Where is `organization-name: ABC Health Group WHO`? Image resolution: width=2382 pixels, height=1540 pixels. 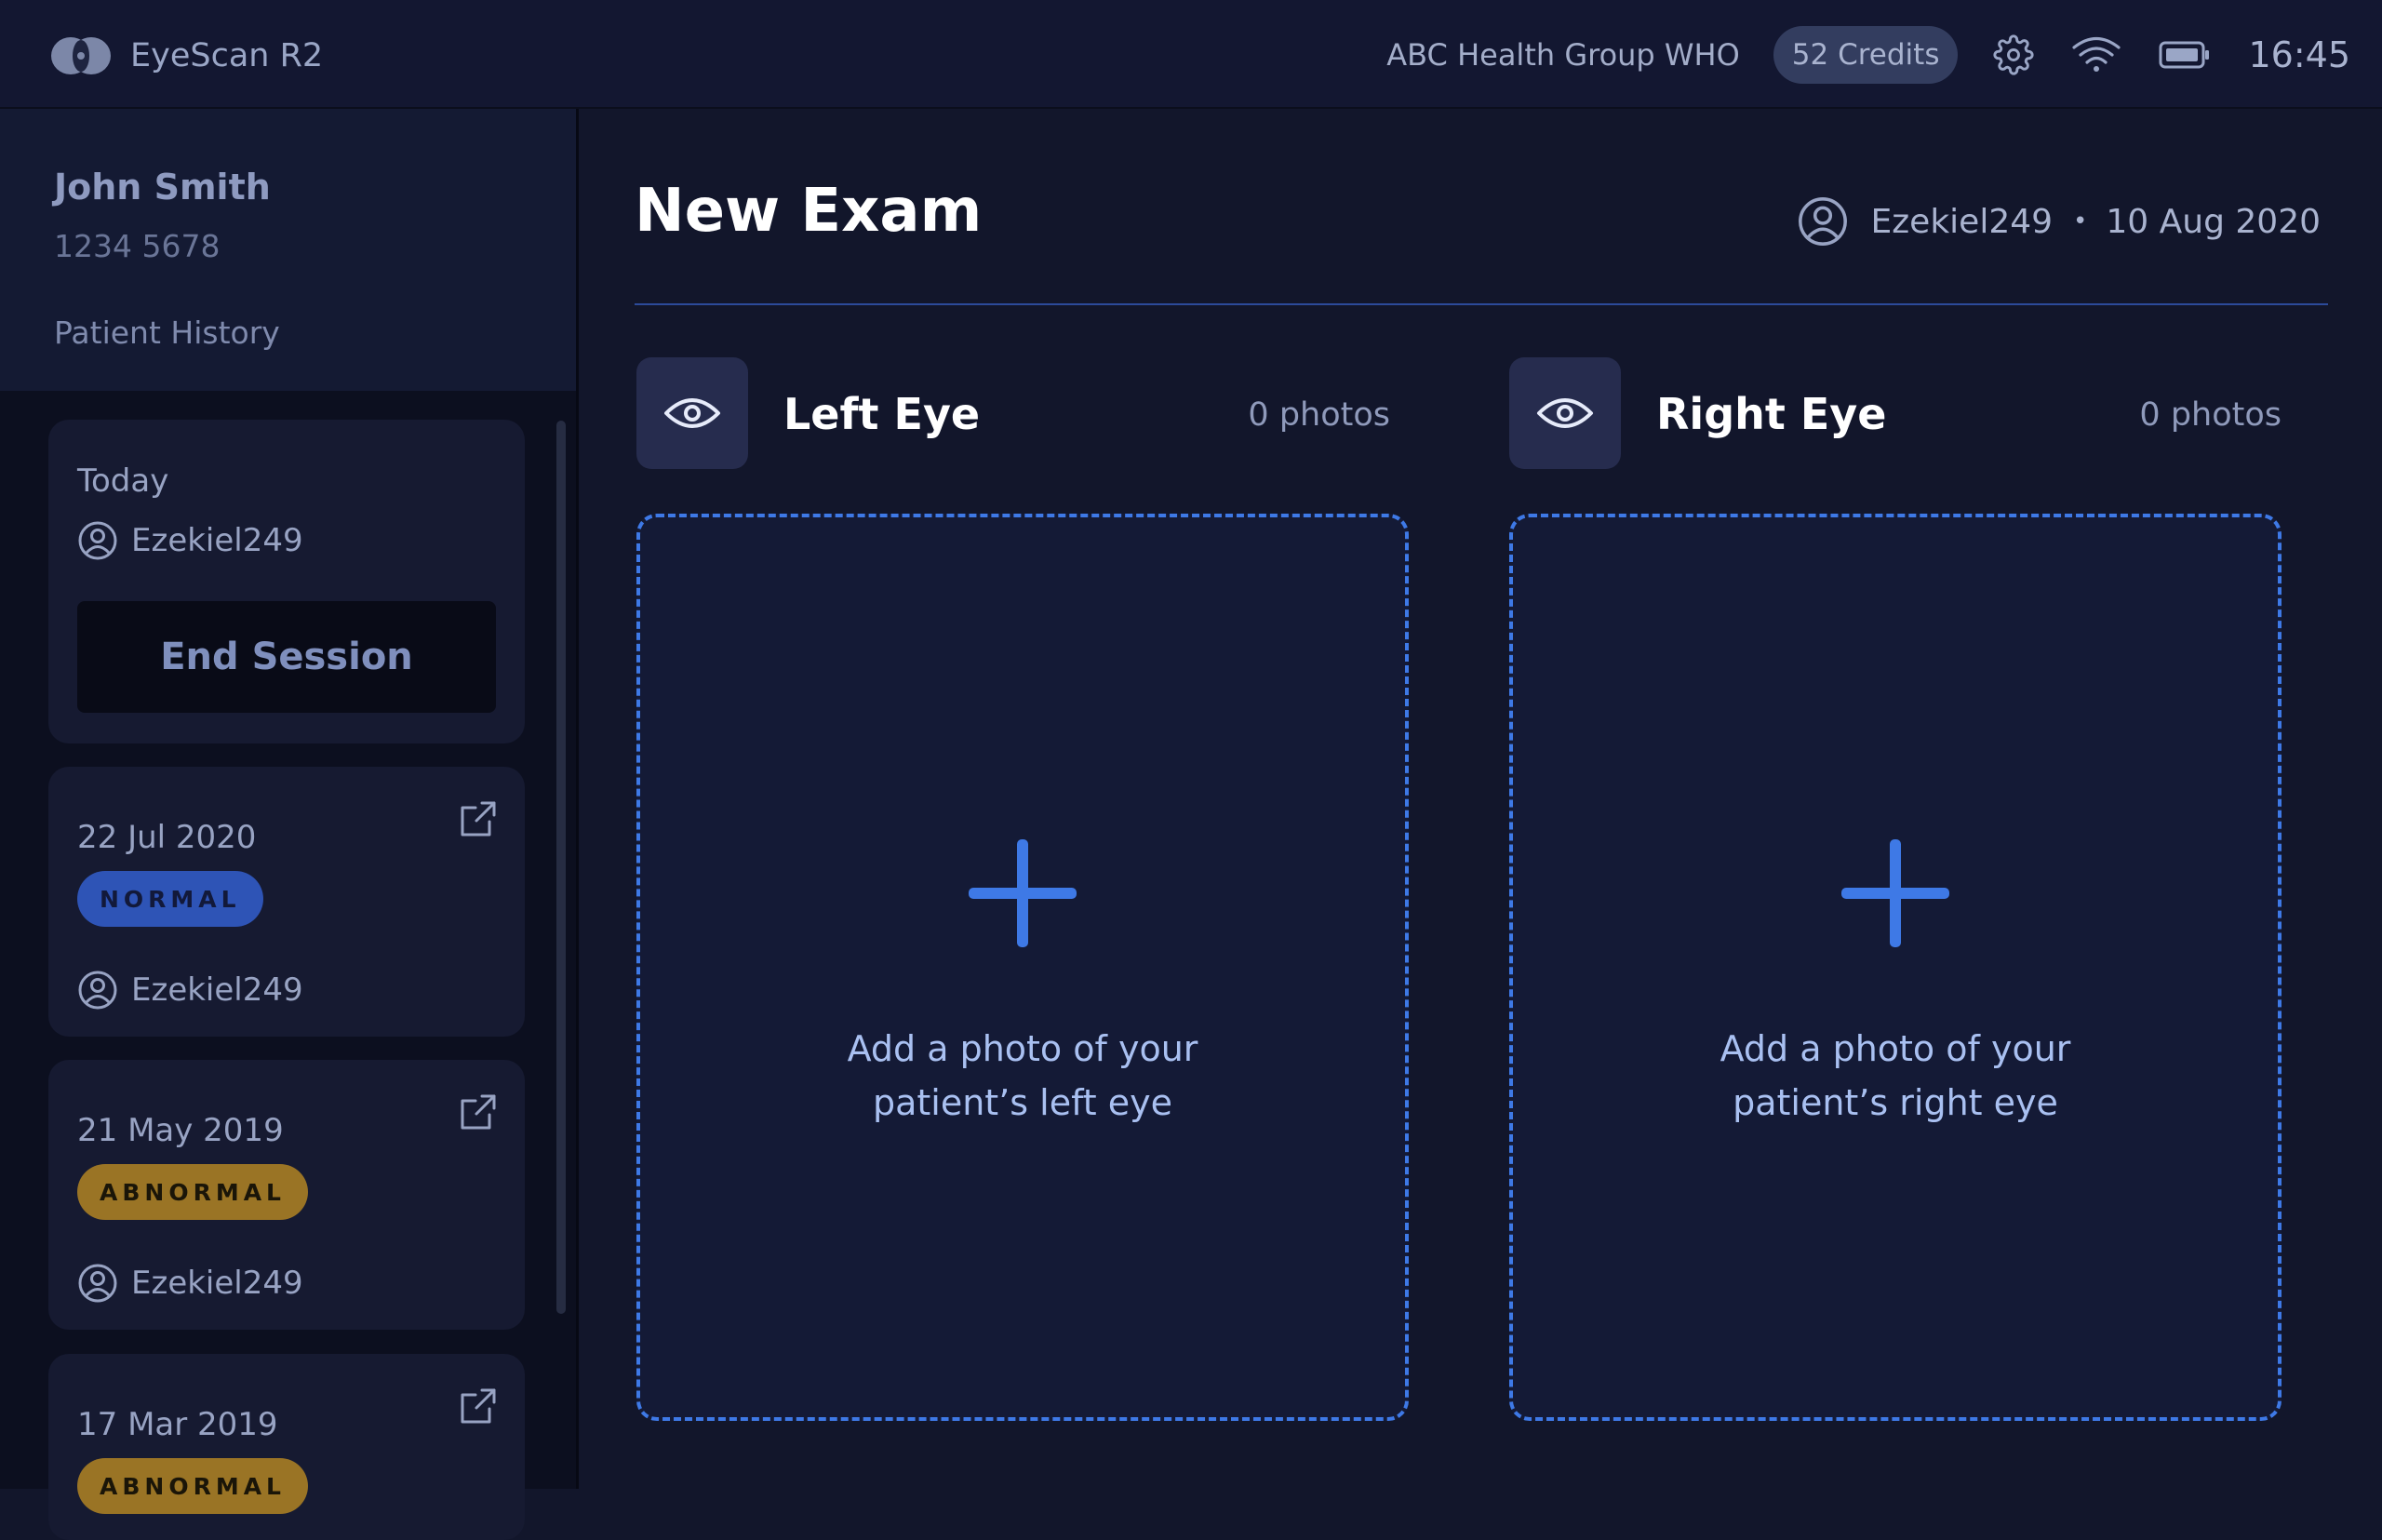 organization-name: ABC Health Group WHO is located at coordinates (1563, 54).